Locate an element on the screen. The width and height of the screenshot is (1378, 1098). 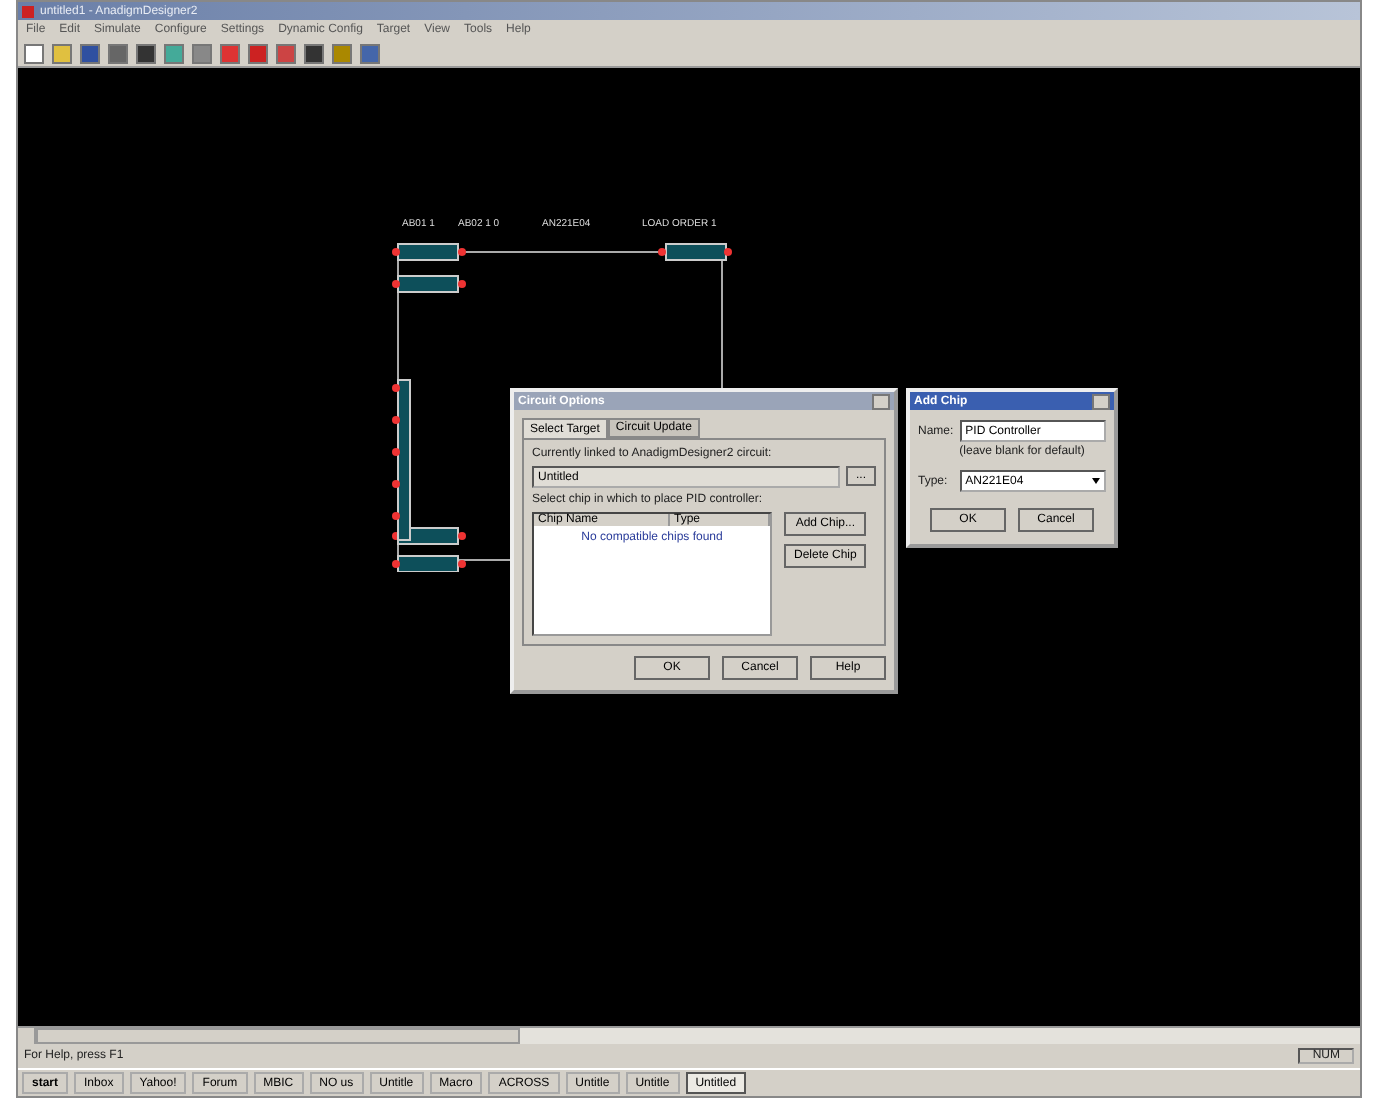
caret-icon is located at coordinates (1096, 481).